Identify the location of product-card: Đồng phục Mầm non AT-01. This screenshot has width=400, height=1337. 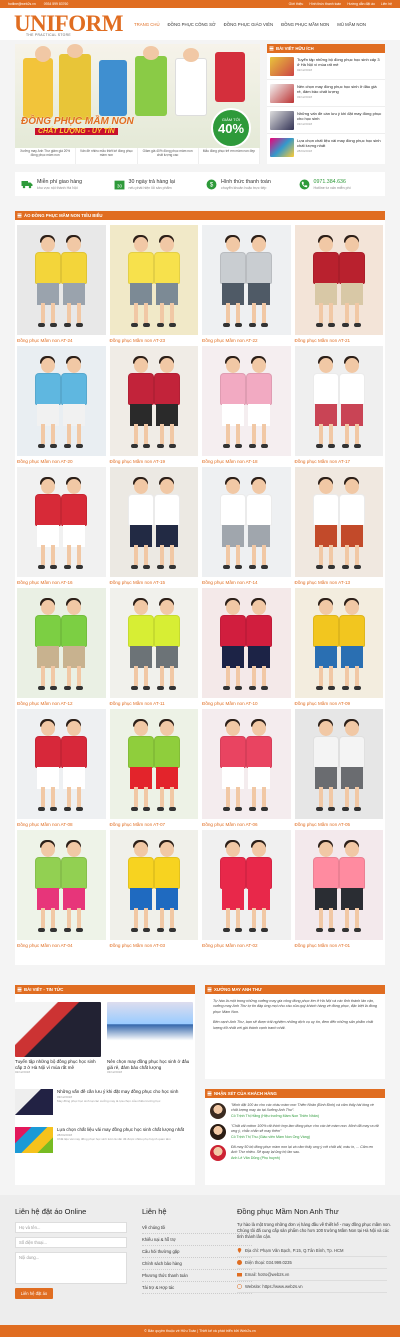
(339, 890).